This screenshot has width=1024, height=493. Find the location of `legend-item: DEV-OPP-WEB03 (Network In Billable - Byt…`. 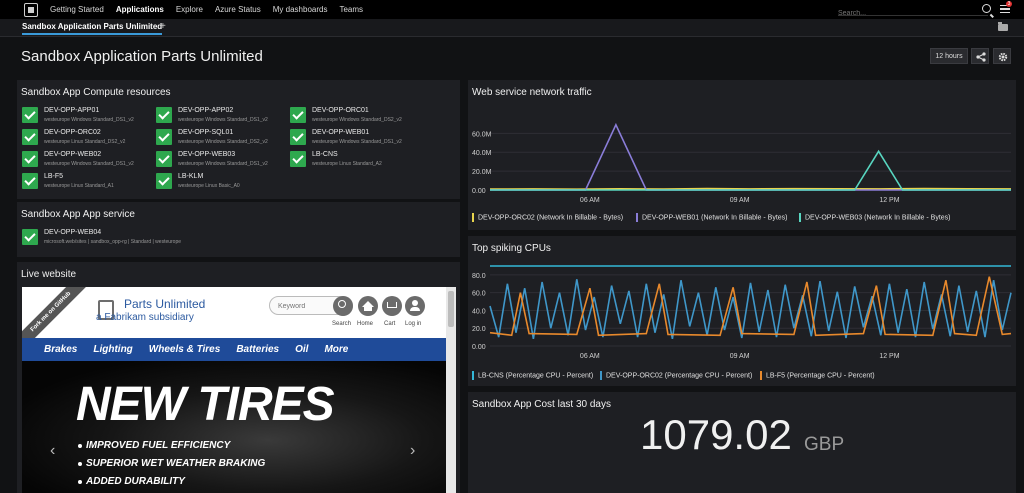

legend-item: DEV-OPP-WEB03 (Network In Billable - Byt… is located at coordinates (875, 217).